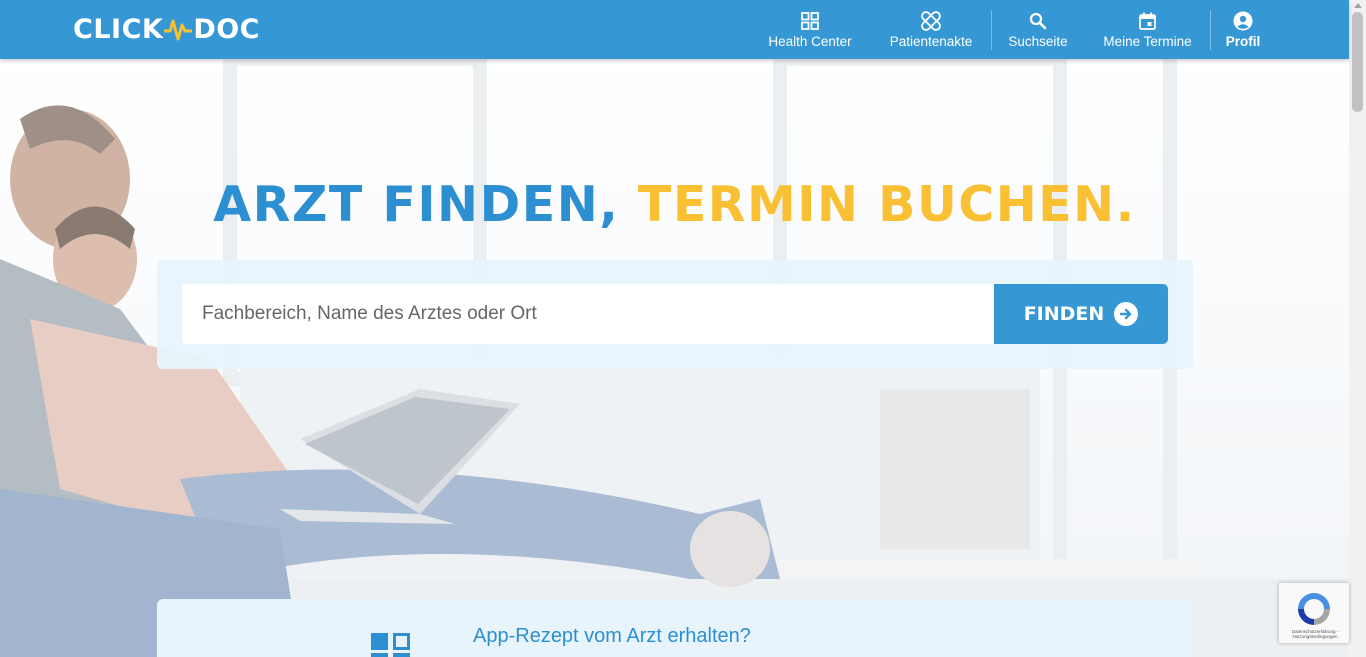 The height and width of the screenshot is (657, 1366). What do you see at coordinates (886, 204) in the screenshot?
I see `headline-yellow: TERMIN BUCHEN.` at bounding box center [886, 204].